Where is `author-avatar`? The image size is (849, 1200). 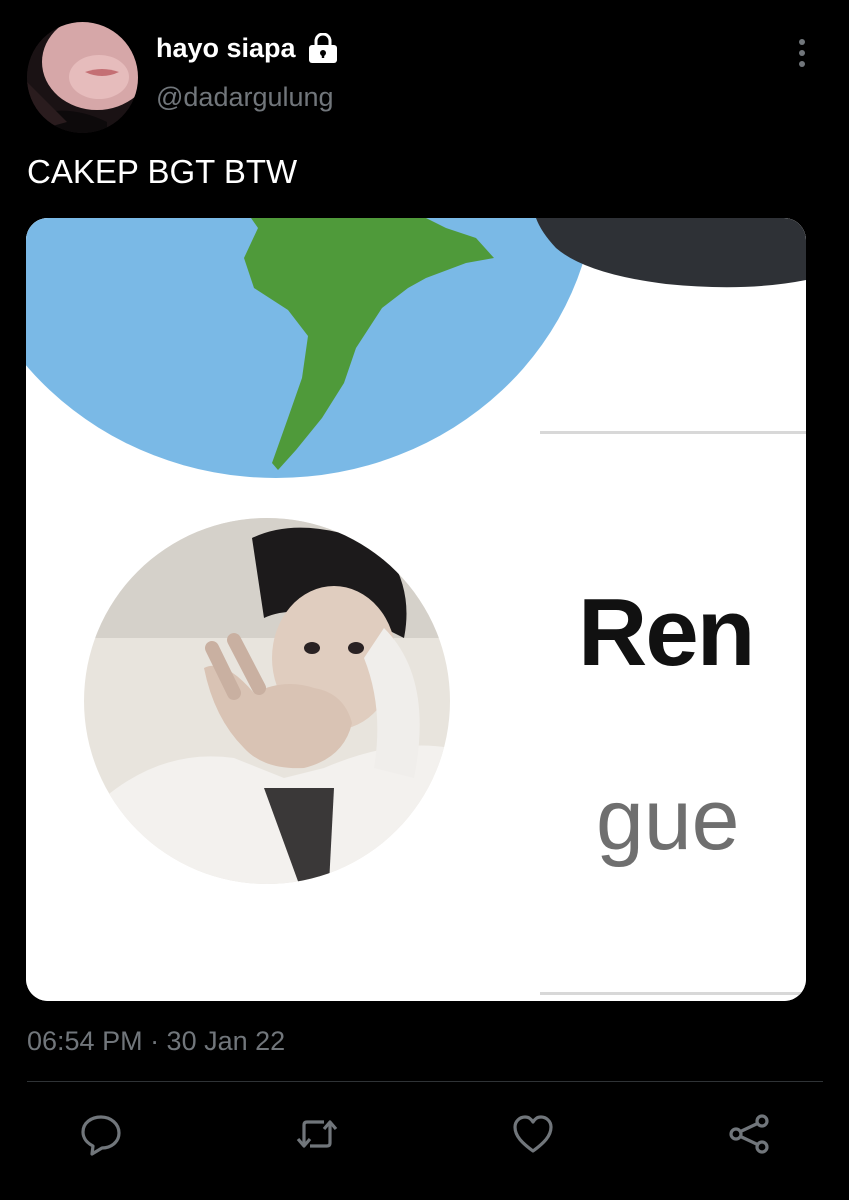
author-avatar is located at coordinates (82, 77).